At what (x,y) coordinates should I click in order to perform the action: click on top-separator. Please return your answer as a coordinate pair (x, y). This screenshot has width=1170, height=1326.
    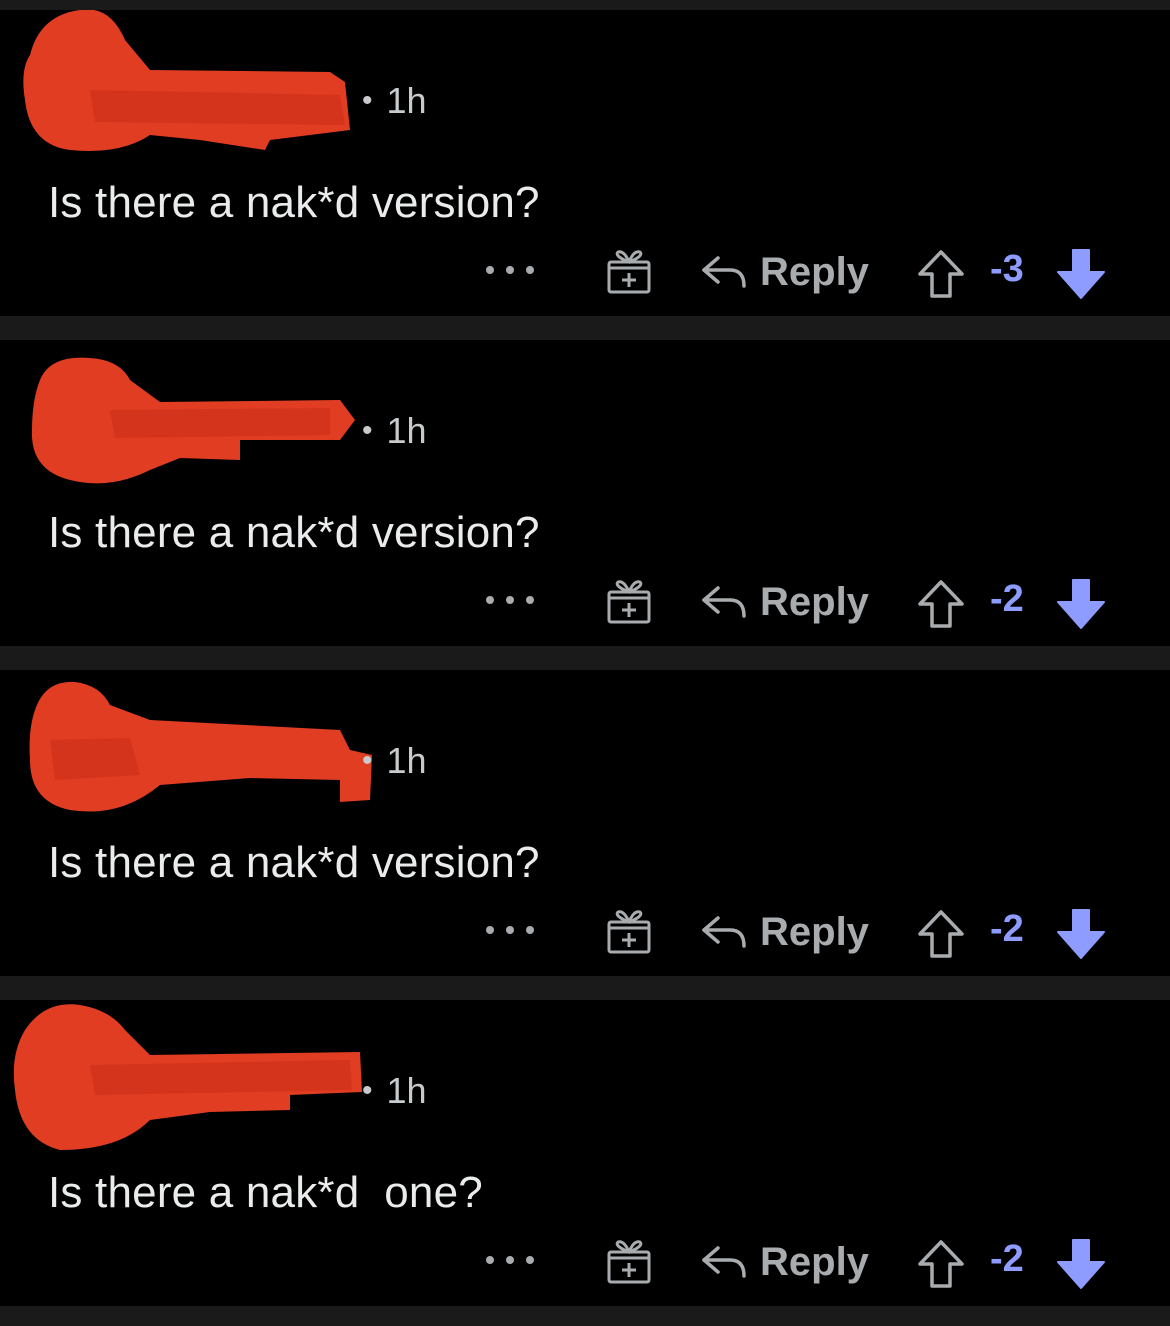
    Looking at the image, I should click on (585, 5).